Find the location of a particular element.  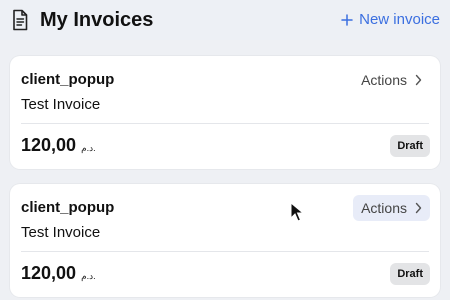

plus-icon is located at coordinates (347, 20).